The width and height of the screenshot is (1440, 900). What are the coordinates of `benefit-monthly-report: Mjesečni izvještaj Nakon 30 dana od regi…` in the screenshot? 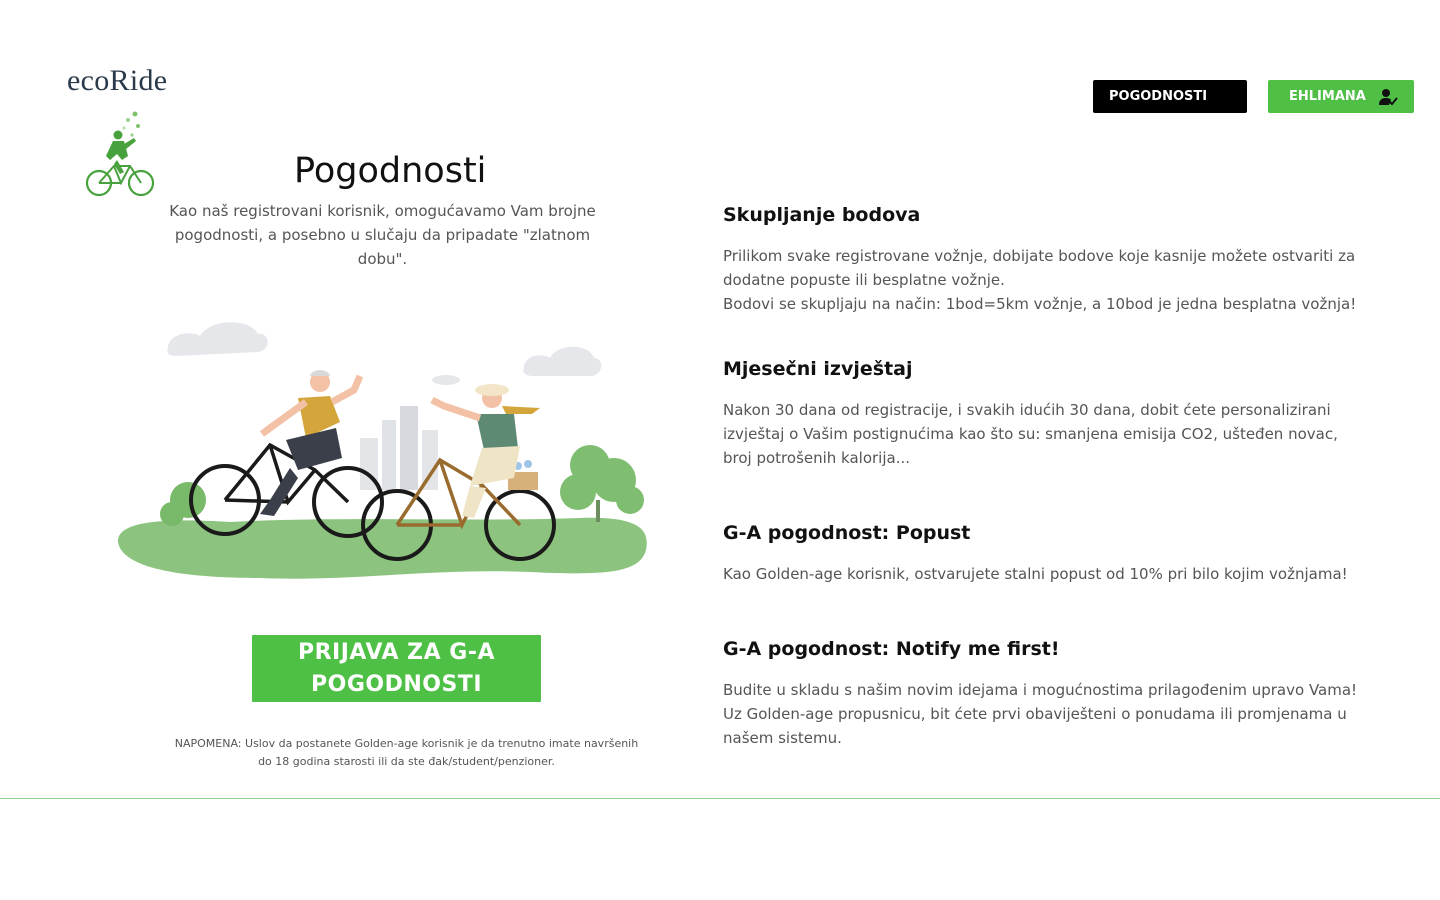 It's located at (1043, 414).